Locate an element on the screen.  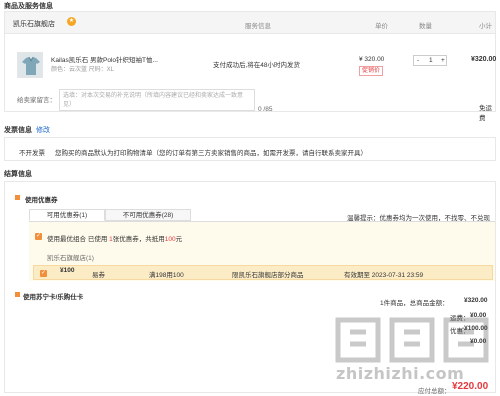
message-char-count: 0 /85 is located at coordinates (265, 109).